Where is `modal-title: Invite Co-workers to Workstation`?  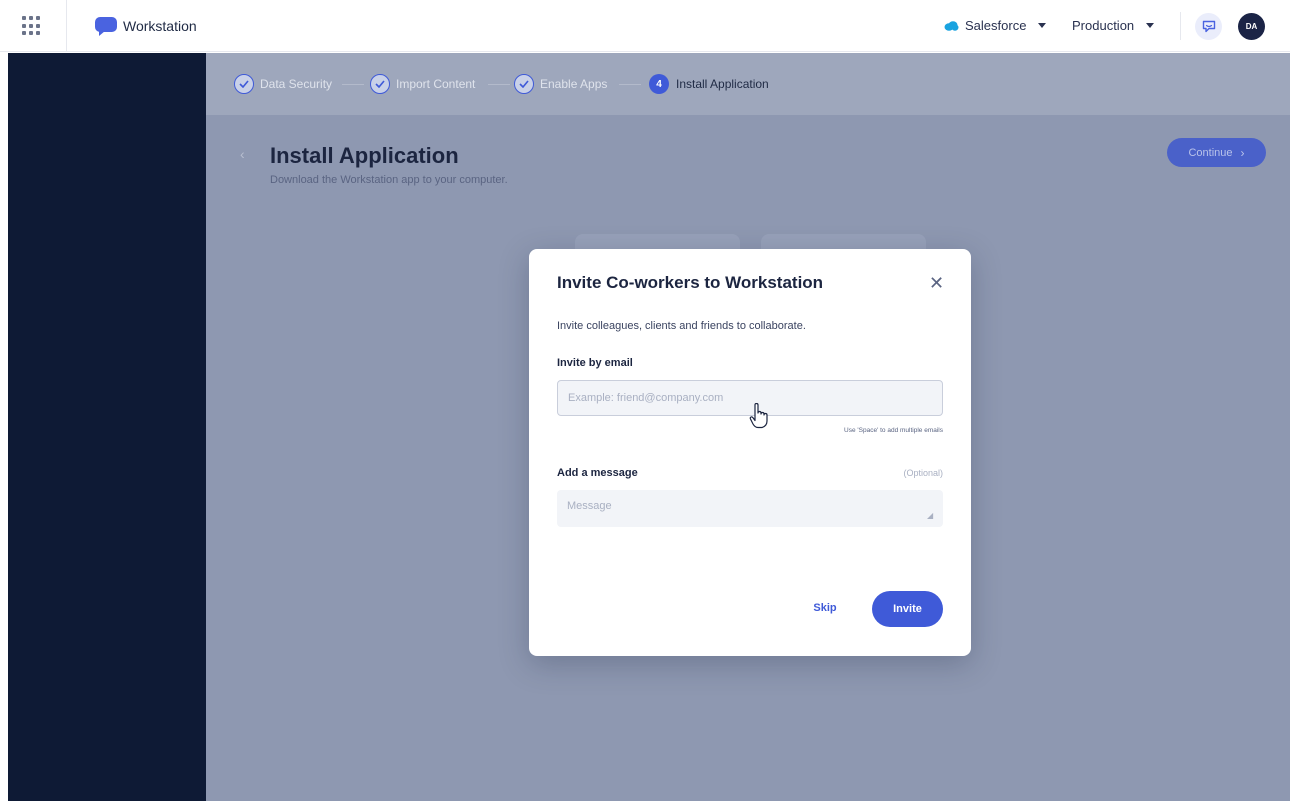
modal-title: Invite Co-workers to Workstation is located at coordinates (690, 282).